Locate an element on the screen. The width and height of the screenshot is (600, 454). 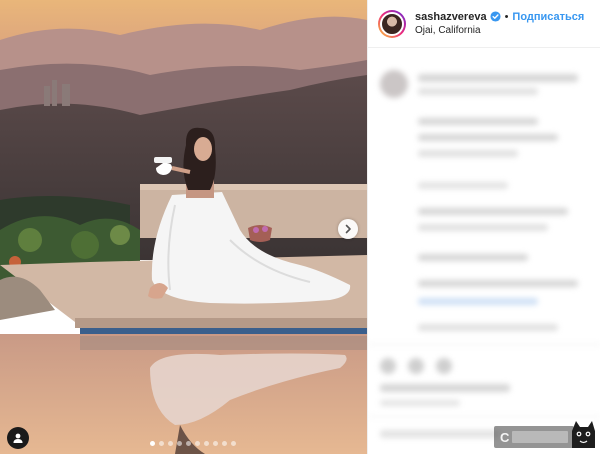
follow-button: Подписаться is located at coordinates (548, 17).